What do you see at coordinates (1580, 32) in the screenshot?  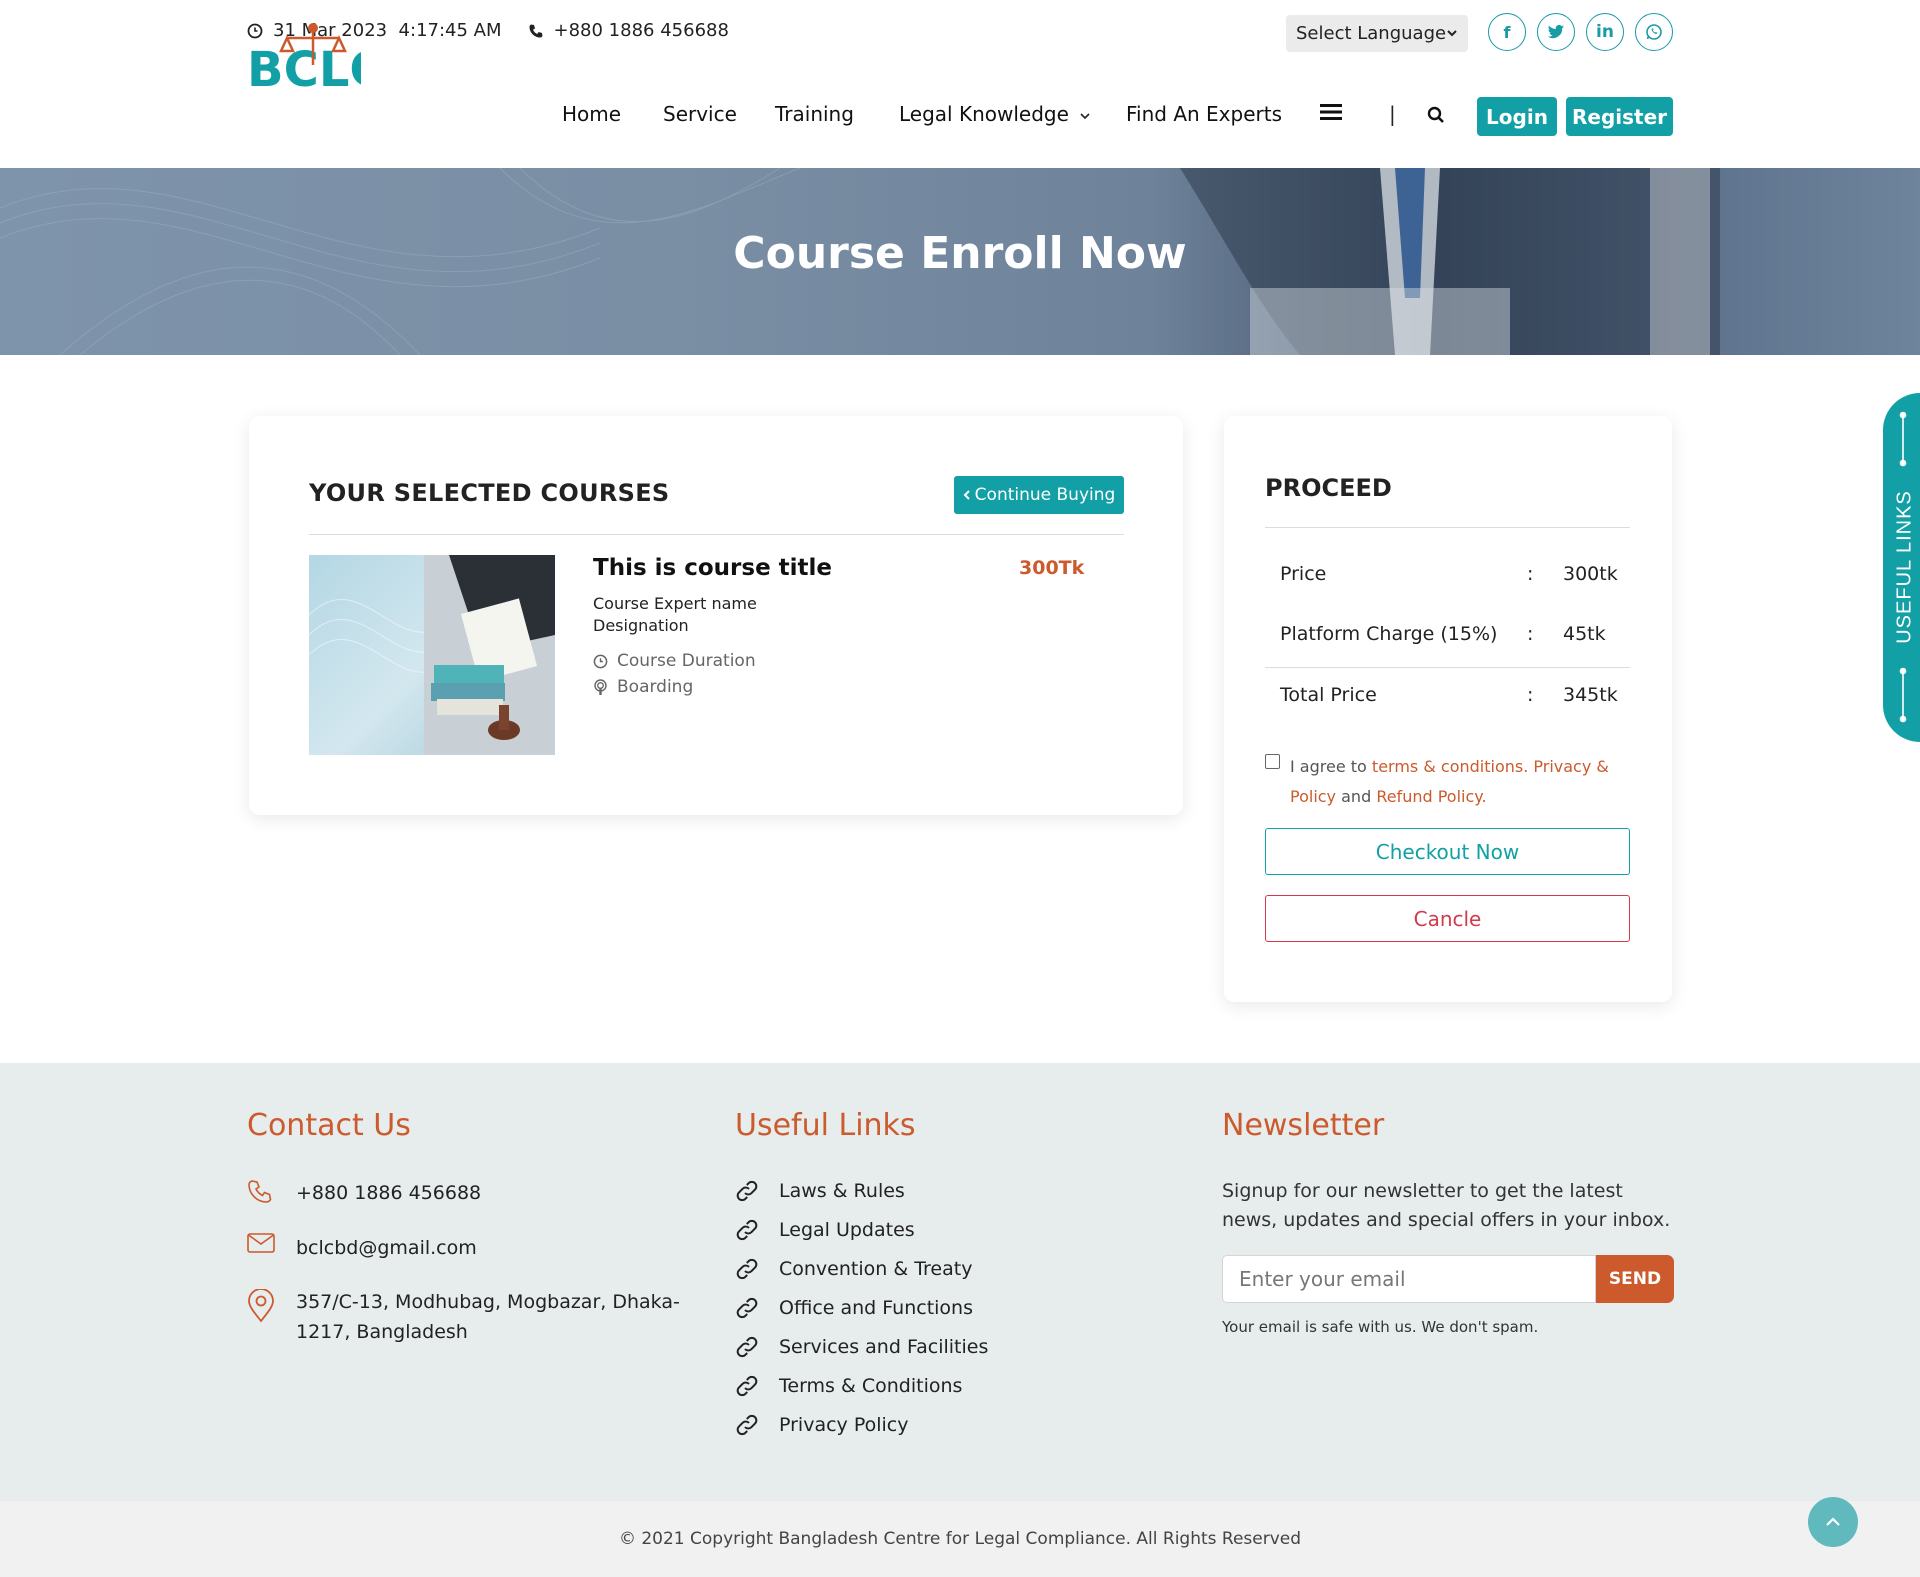 I see `social-links: f in` at bounding box center [1580, 32].